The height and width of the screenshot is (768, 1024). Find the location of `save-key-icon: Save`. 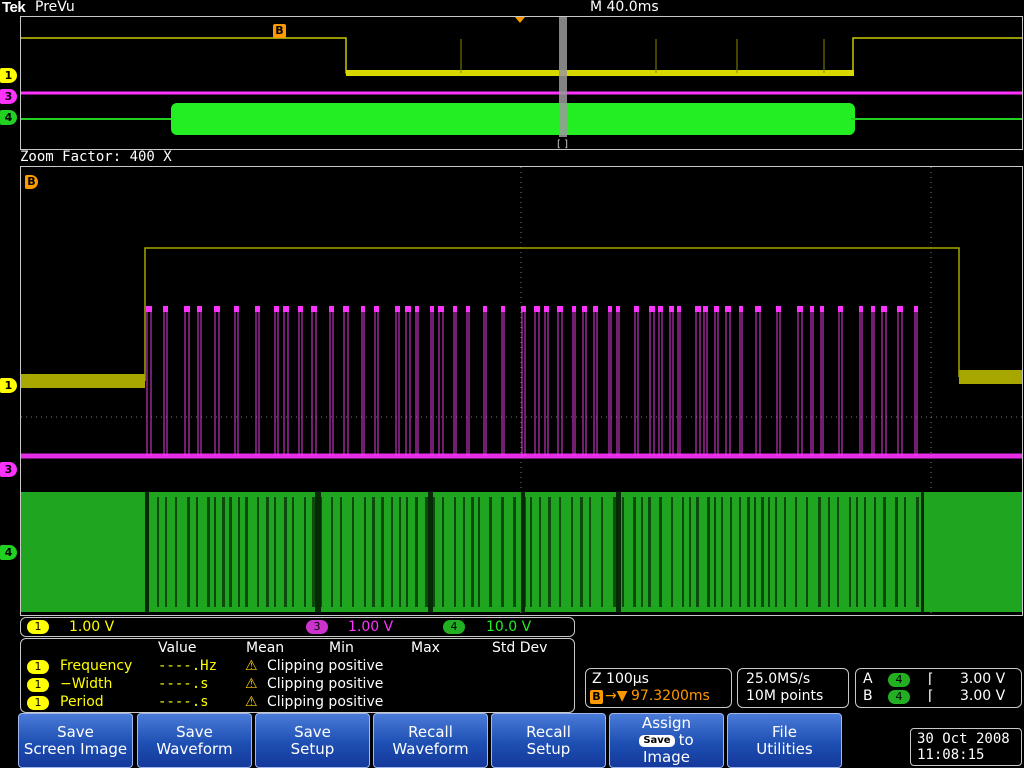

save-key-icon: Save is located at coordinates (657, 740).